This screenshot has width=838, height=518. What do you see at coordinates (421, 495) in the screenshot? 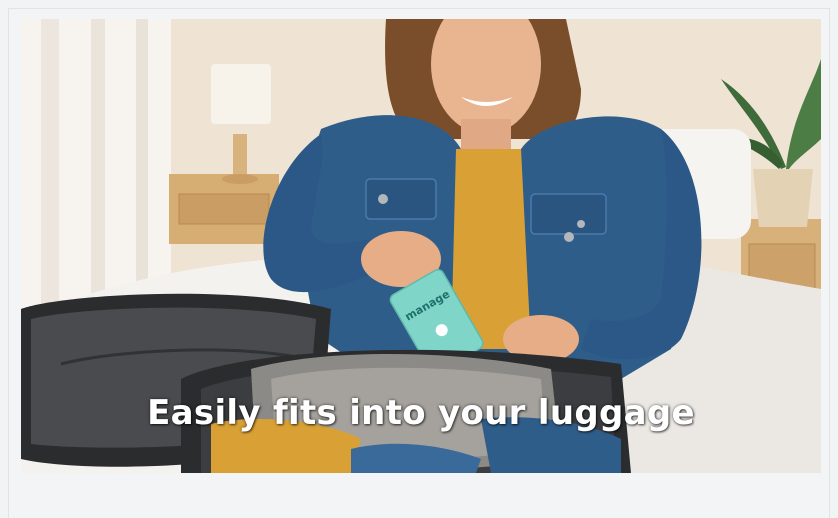
I see `below-media-area` at bounding box center [421, 495].